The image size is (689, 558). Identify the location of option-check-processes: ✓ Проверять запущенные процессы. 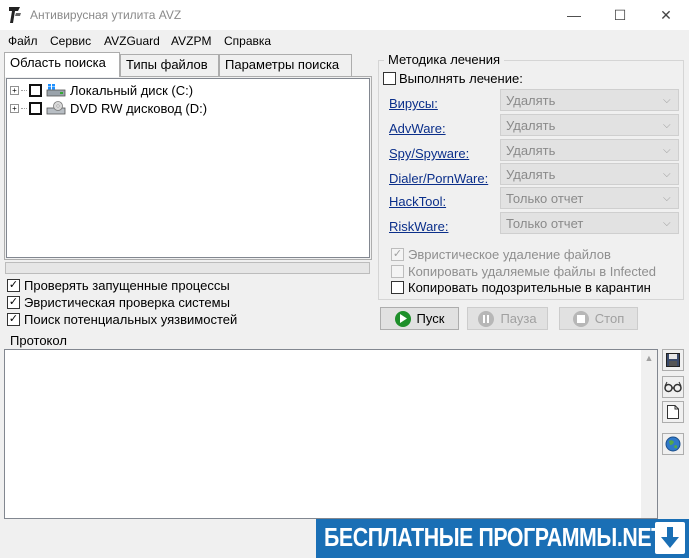
(118, 285).